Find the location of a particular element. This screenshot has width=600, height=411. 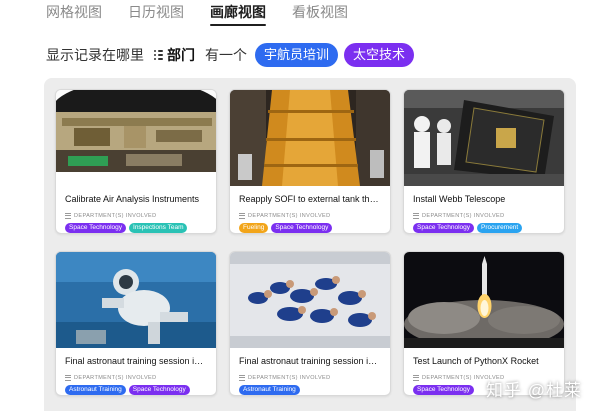

card-tags: Fueling Space Technology is located at coordinates (310, 228).